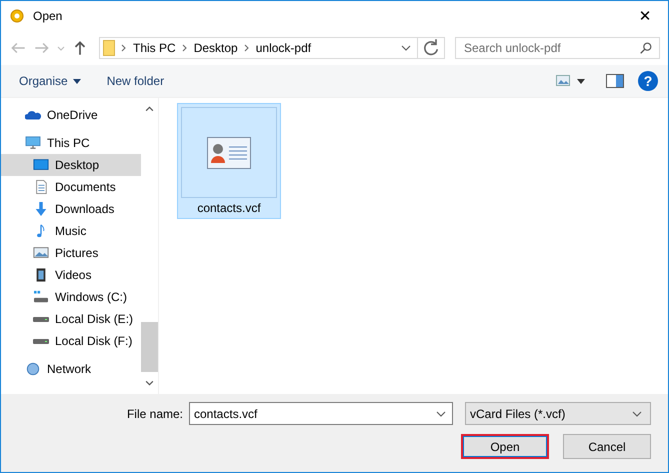 Image resolution: width=669 pixels, height=473 pixels. What do you see at coordinates (615, 81) in the screenshot?
I see `preview-pane-icon` at bounding box center [615, 81].